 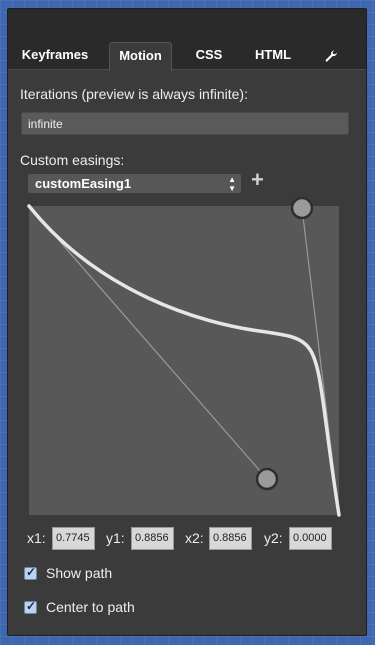 What do you see at coordinates (302, 208) in the screenshot?
I see `control-point-2-handle` at bounding box center [302, 208].